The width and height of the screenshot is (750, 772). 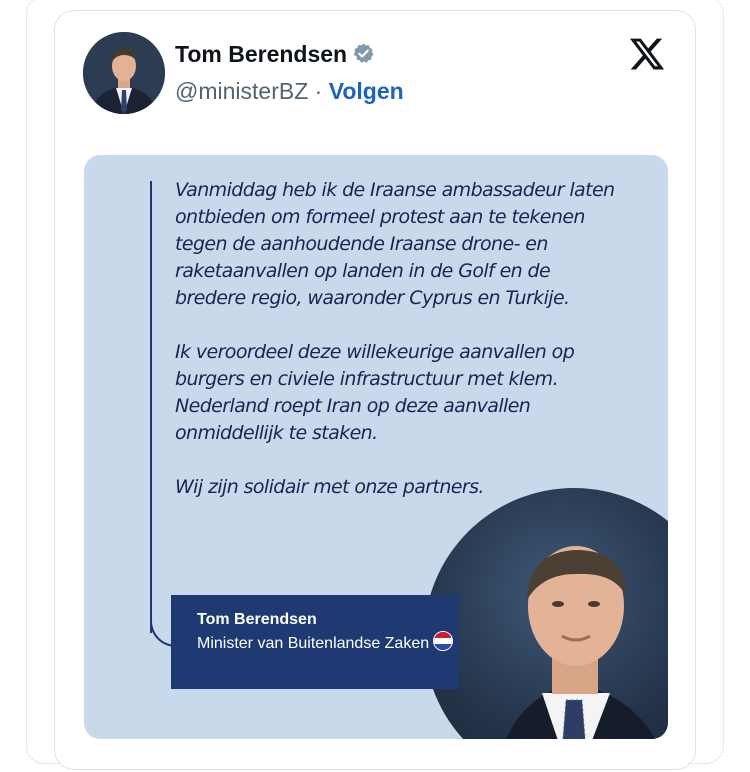 I want to click on verified-badge-icon, so click(x=363, y=53).